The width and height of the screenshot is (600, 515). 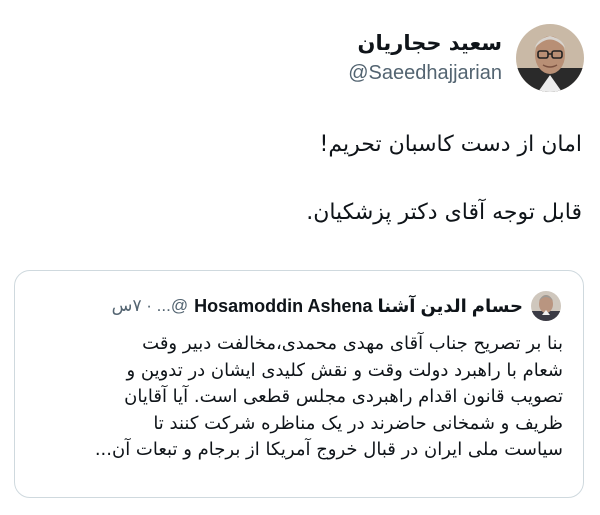 What do you see at coordinates (358, 306) in the screenshot?
I see `quoted-display-name: Hosamoddin Ashena حسام الدین آشنا` at bounding box center [358, 306].